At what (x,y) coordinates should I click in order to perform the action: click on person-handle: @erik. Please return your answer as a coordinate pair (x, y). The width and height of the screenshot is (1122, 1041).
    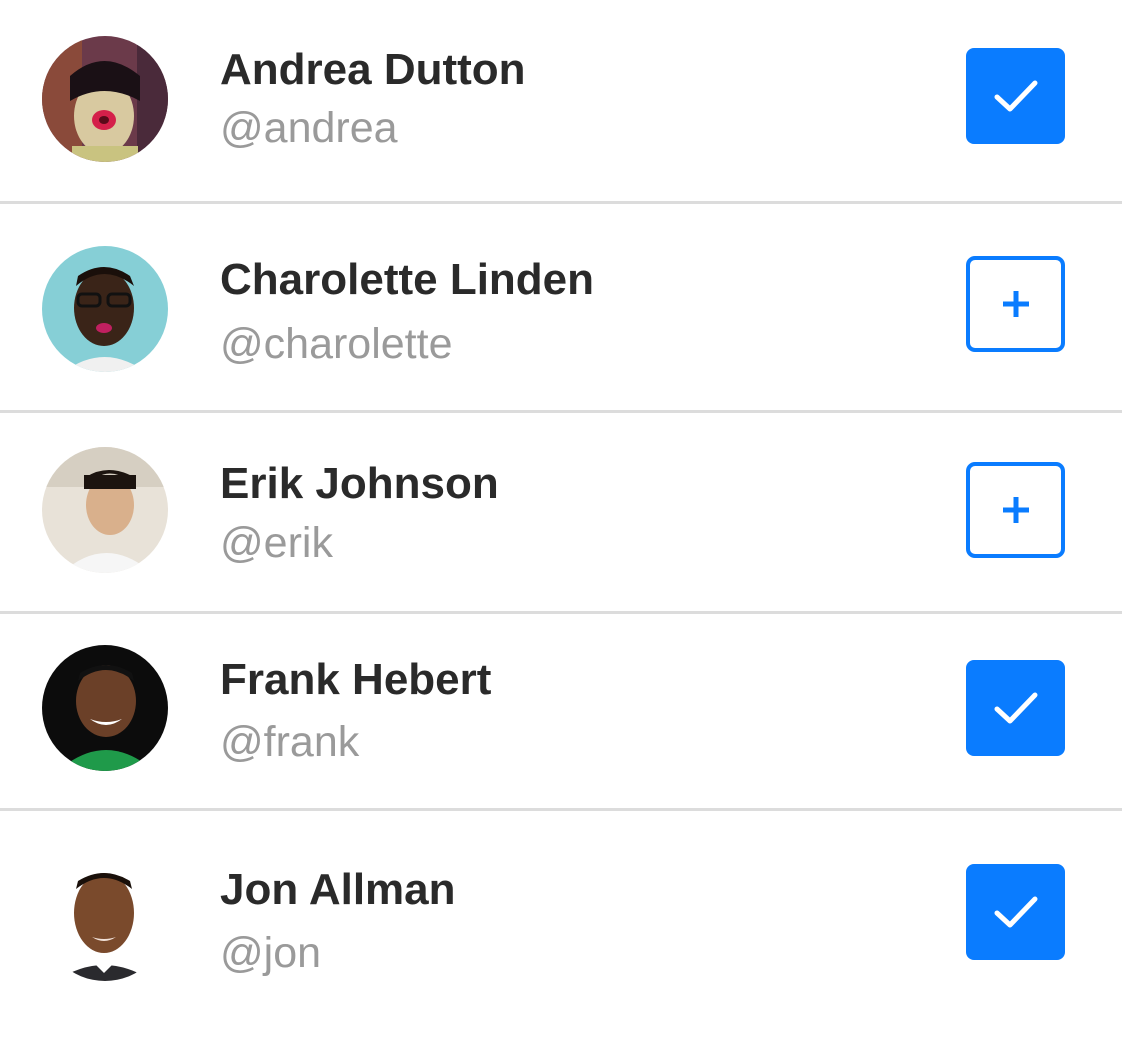
    Looking at the image, I should click on (276, 543).